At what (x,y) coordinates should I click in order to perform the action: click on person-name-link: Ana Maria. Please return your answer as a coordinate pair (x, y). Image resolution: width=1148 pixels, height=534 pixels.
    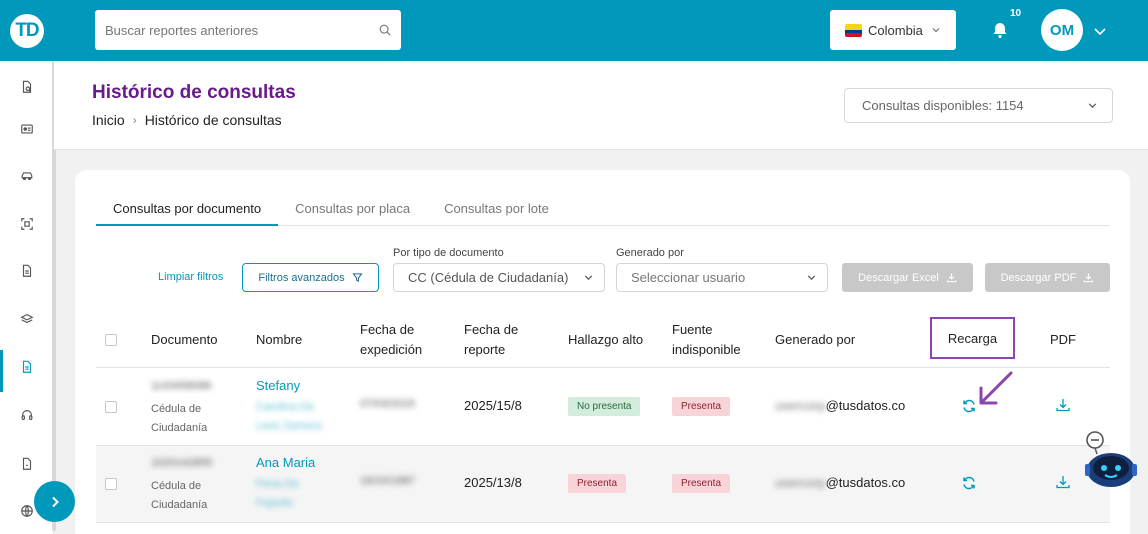
    Looking at the image, I should click on (285, 462).